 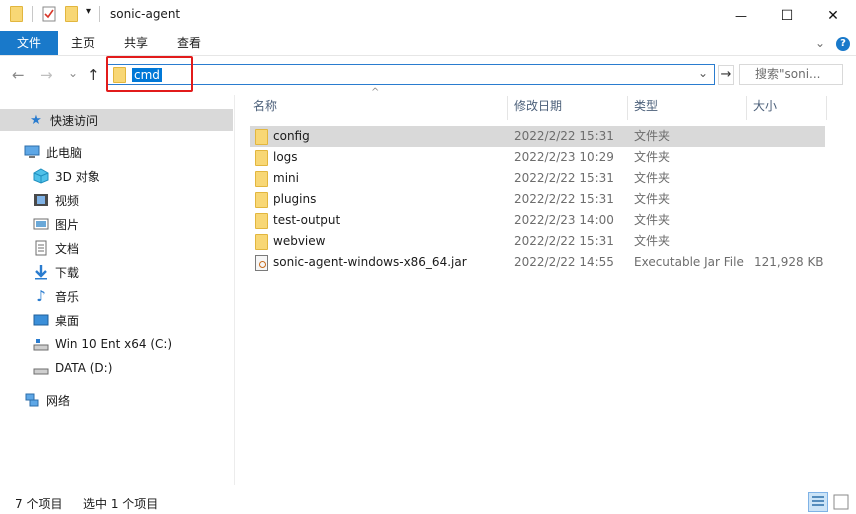 I want to click on file-name: logs, so click(x=285, y=157).